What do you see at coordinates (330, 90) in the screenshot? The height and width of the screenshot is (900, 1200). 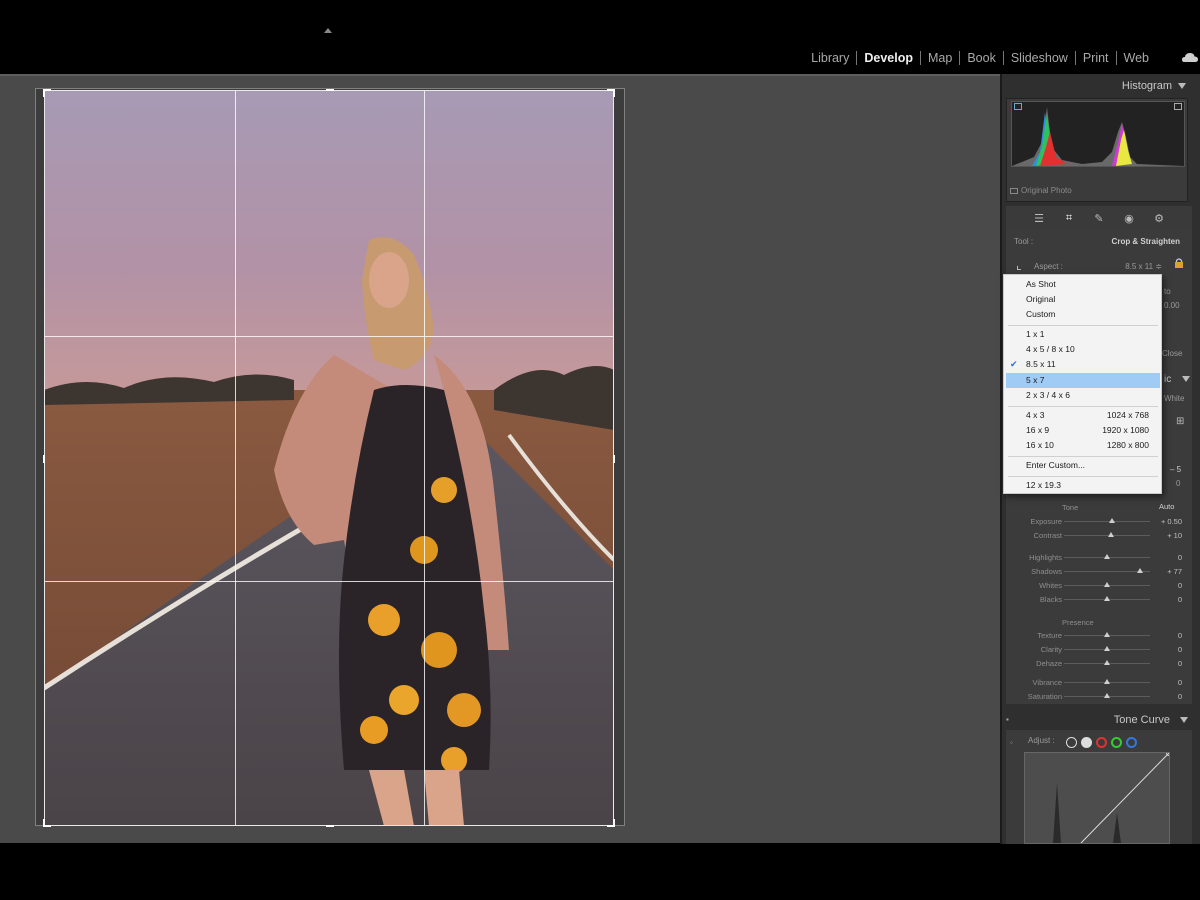 I see `crop-handle-top` at bounding box center [330, 90].